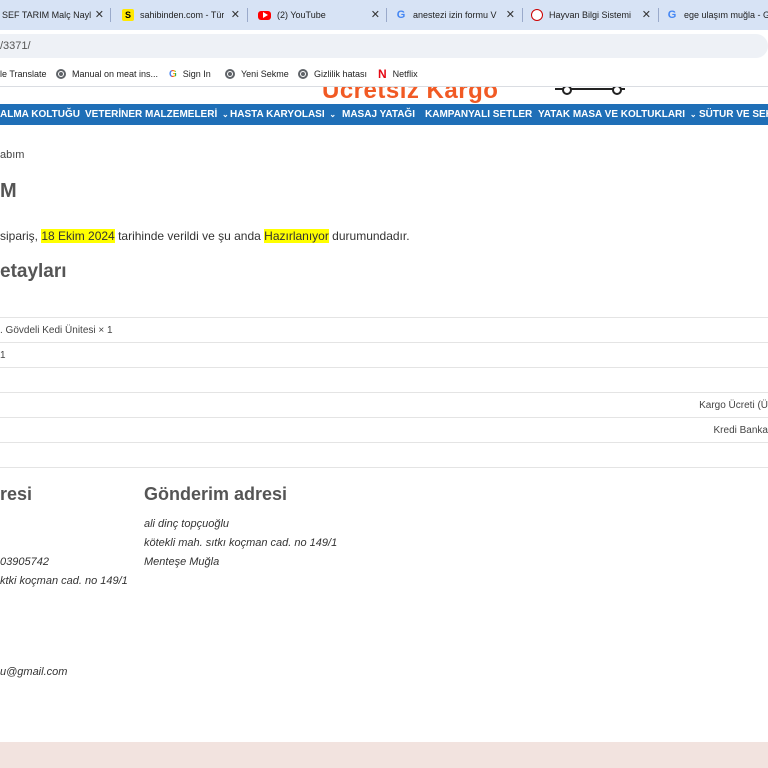  Describe the element at coordinates (187, 524) in the screenshot. I see `shipping-name: ali dinç topçuoğlu` at that location.